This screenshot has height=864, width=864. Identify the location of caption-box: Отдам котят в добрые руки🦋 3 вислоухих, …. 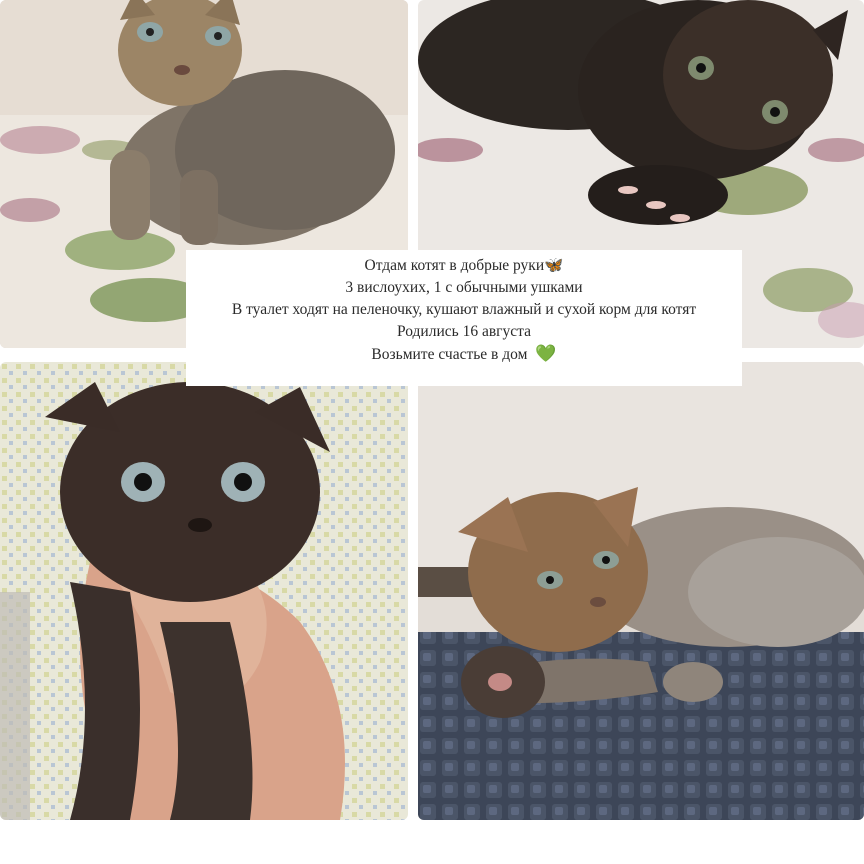
(464, 318).